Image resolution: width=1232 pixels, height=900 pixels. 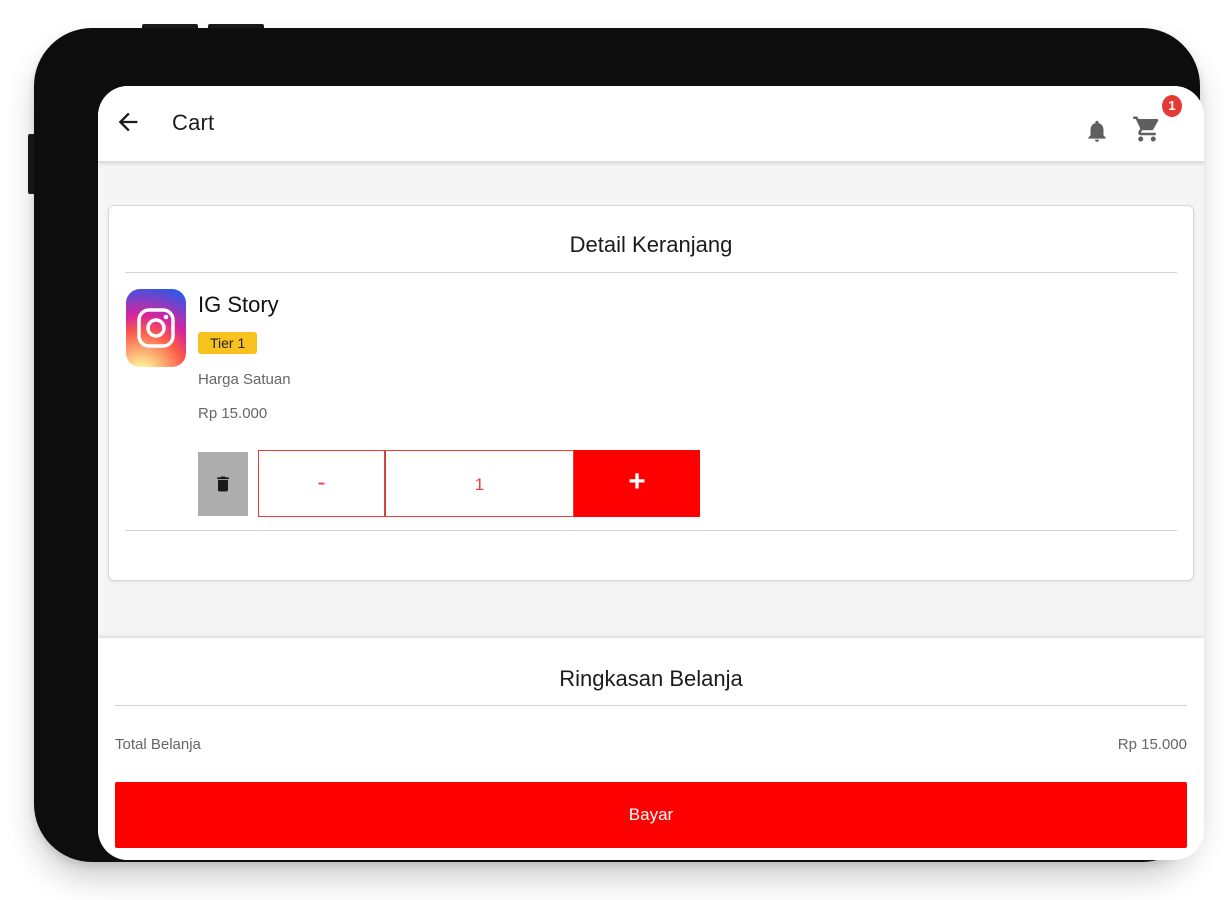 I want to click on notifications-button, so click(x=1097, y=131).